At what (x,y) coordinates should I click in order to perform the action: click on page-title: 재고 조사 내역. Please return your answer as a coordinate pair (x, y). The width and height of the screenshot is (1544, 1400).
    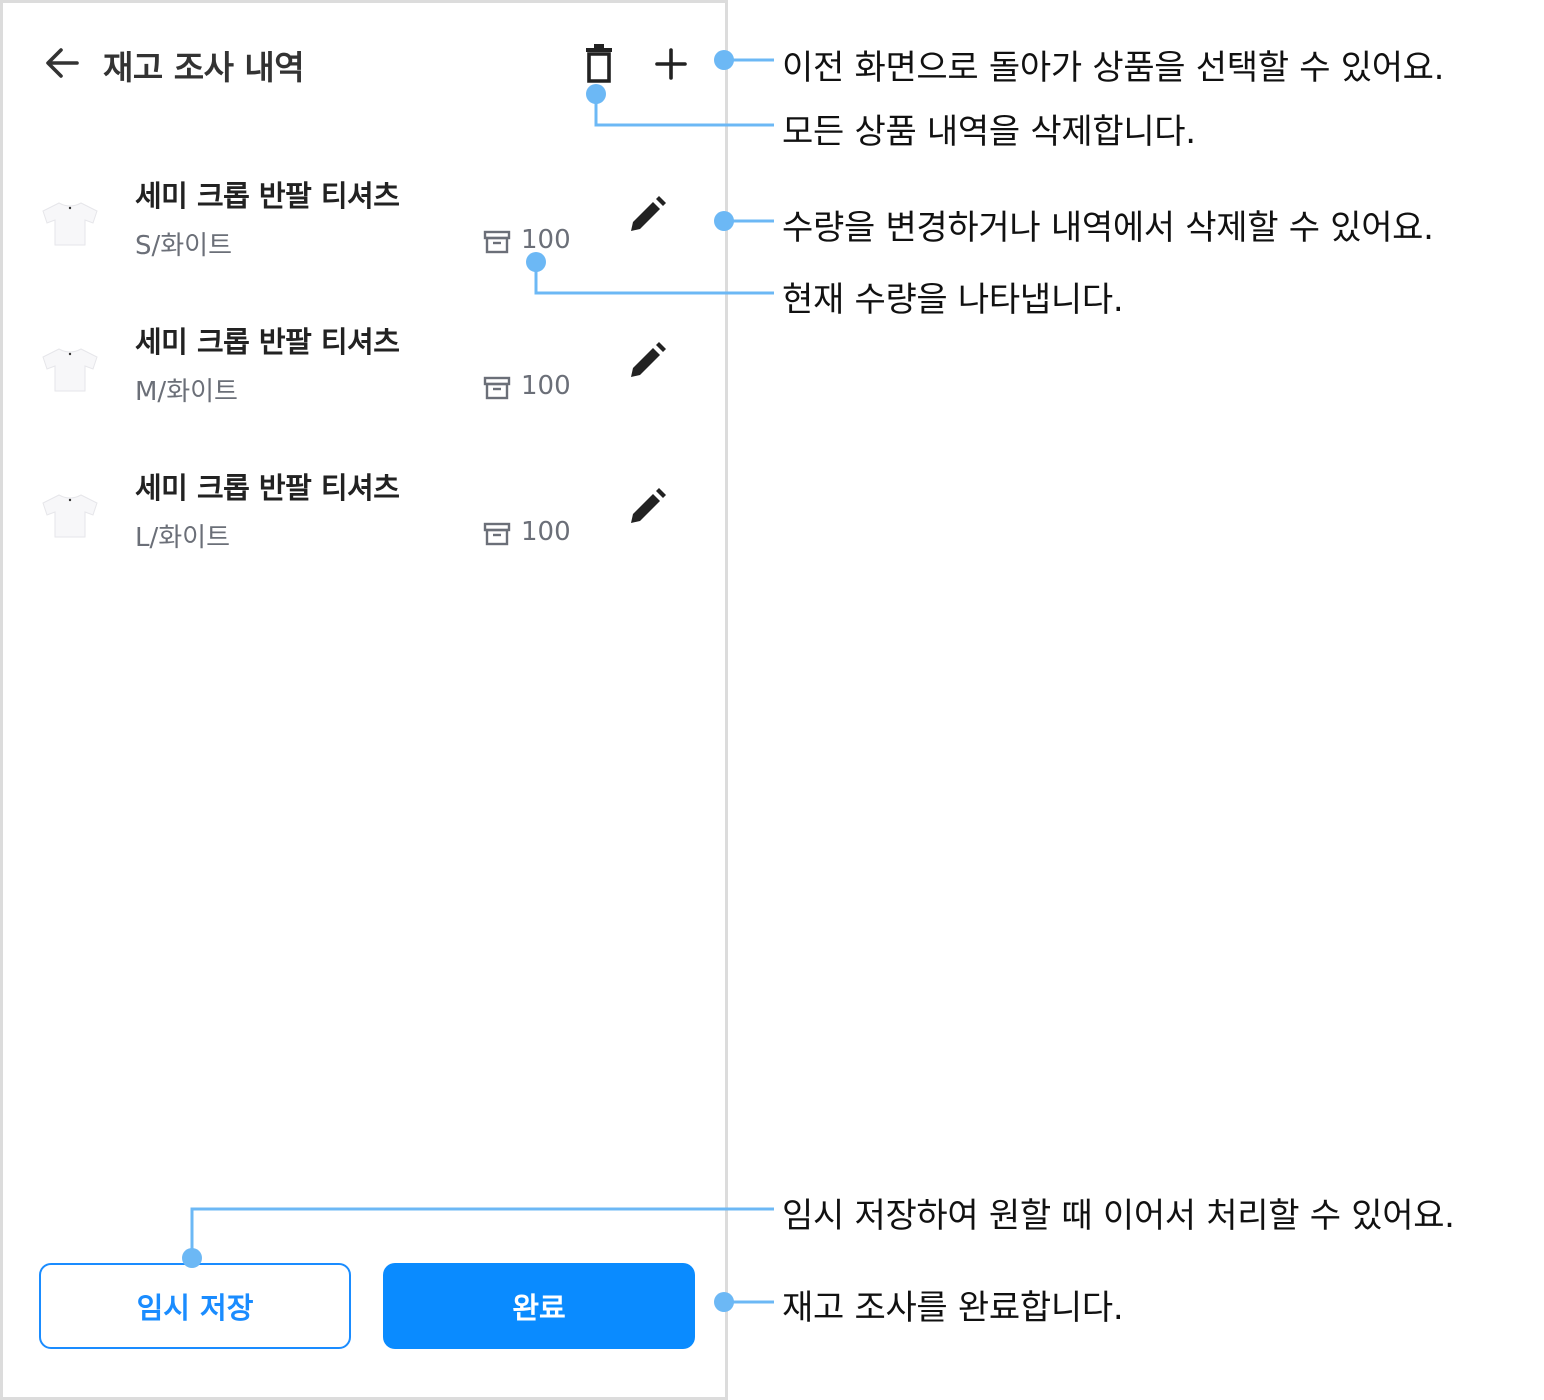
    Looking at the image, I should click on (204, 67).